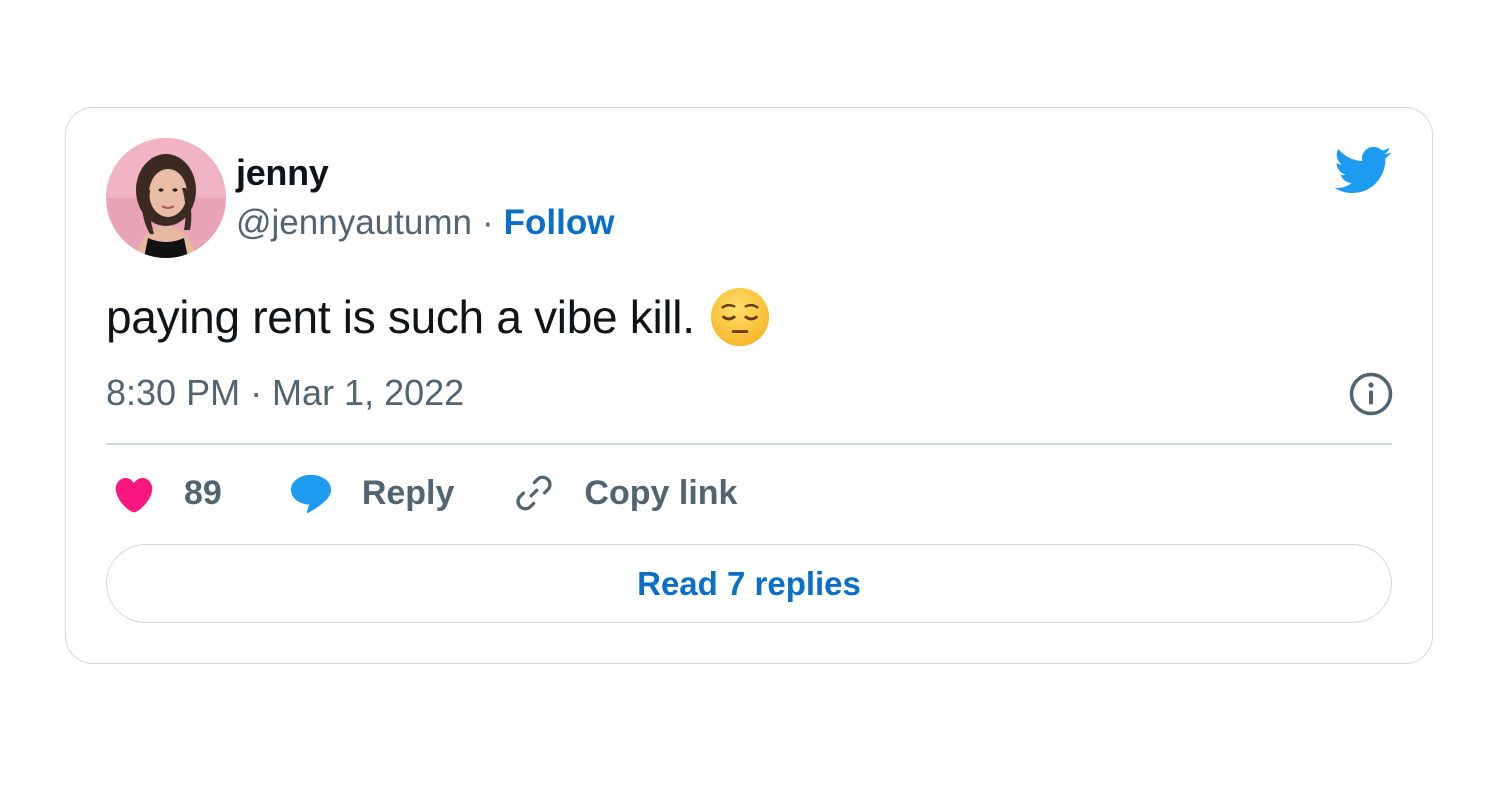 Image resolution: width=1500 pixels, height=800 pixels. Describe the element at coordinates (661, 492) in the screenshot. I see `copy-link-label: Copy link` at that location.